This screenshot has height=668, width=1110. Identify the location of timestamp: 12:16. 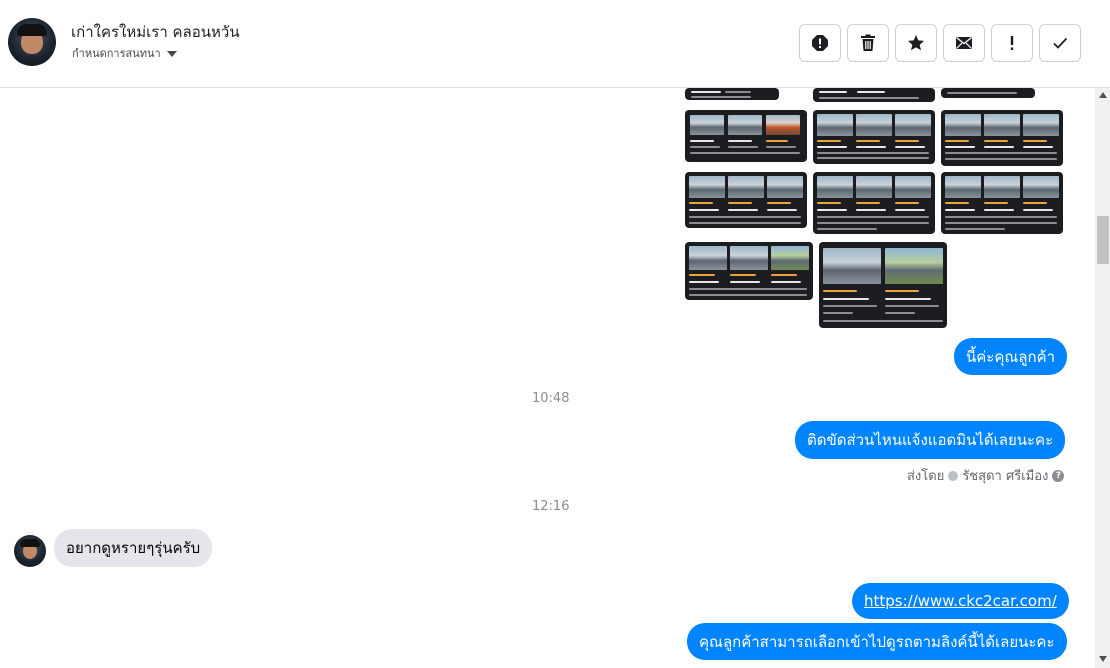
(551, 506).